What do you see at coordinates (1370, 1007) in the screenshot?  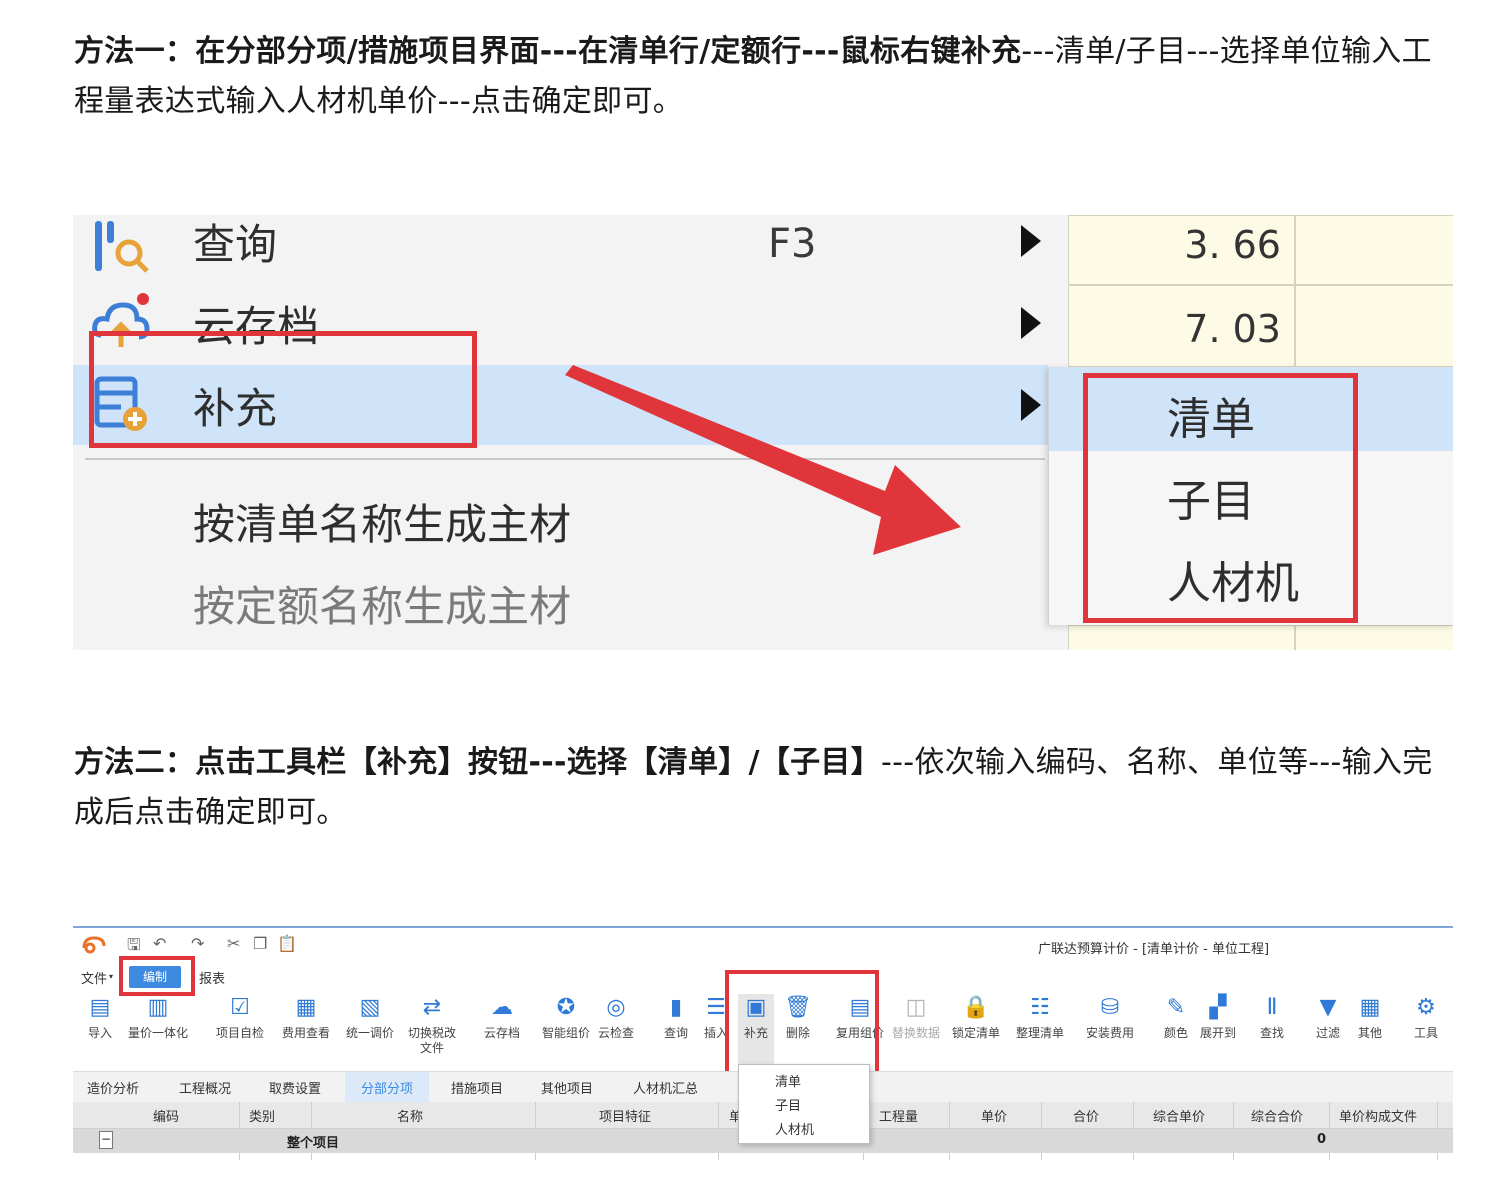 I see `other-icon: ▦` at bounding box center [1370, 1007].